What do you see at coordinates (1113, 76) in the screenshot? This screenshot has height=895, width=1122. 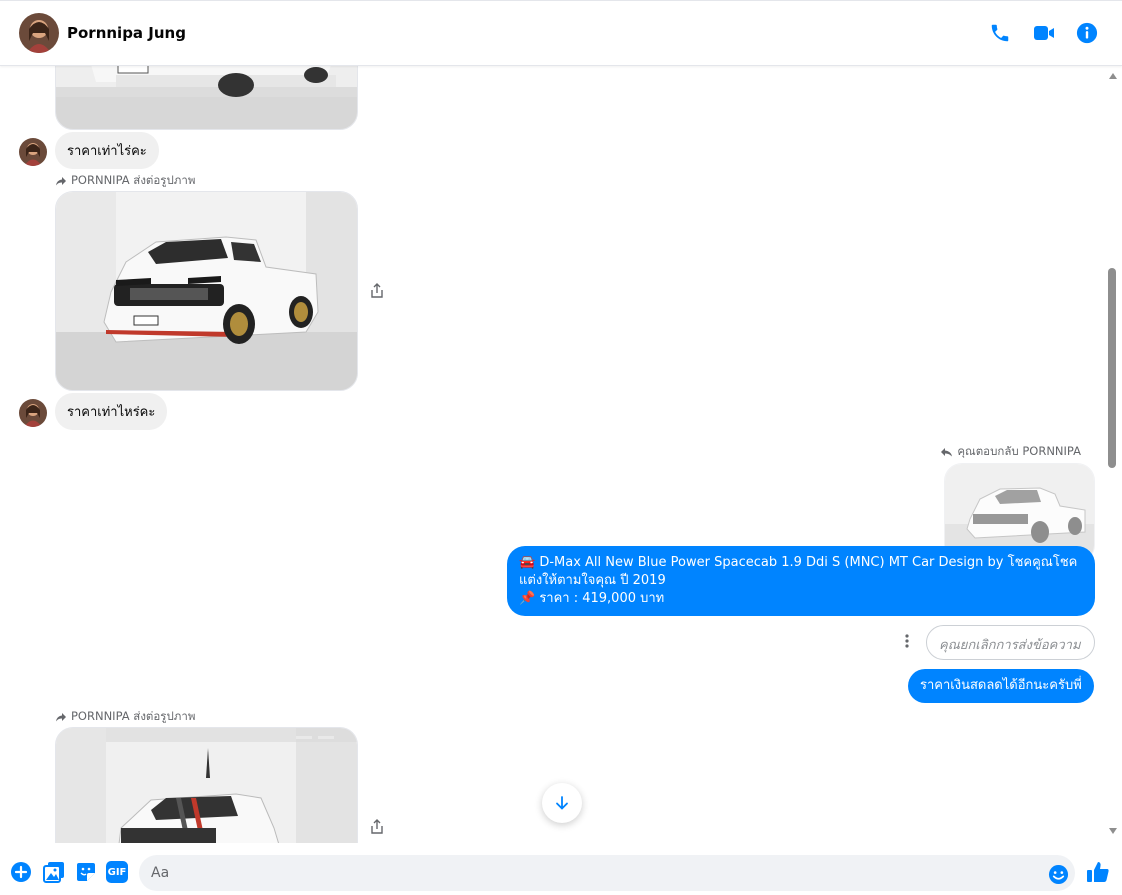 I see `scroll-up-arrow-icon` at bounding box center [1113, 76].